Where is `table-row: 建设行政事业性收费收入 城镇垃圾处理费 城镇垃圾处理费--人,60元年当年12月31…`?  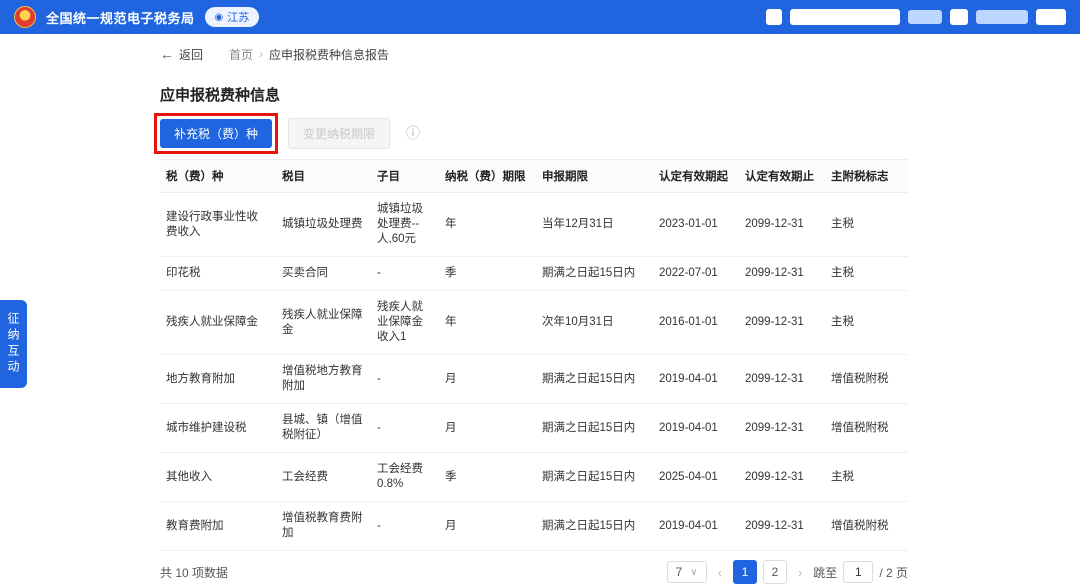 table-row: 建设行政事业性收费收入 城镇垃圾处理费 城镇垃圾处理费--人,60元年当年12月31… is located at coordinates (534, 224).